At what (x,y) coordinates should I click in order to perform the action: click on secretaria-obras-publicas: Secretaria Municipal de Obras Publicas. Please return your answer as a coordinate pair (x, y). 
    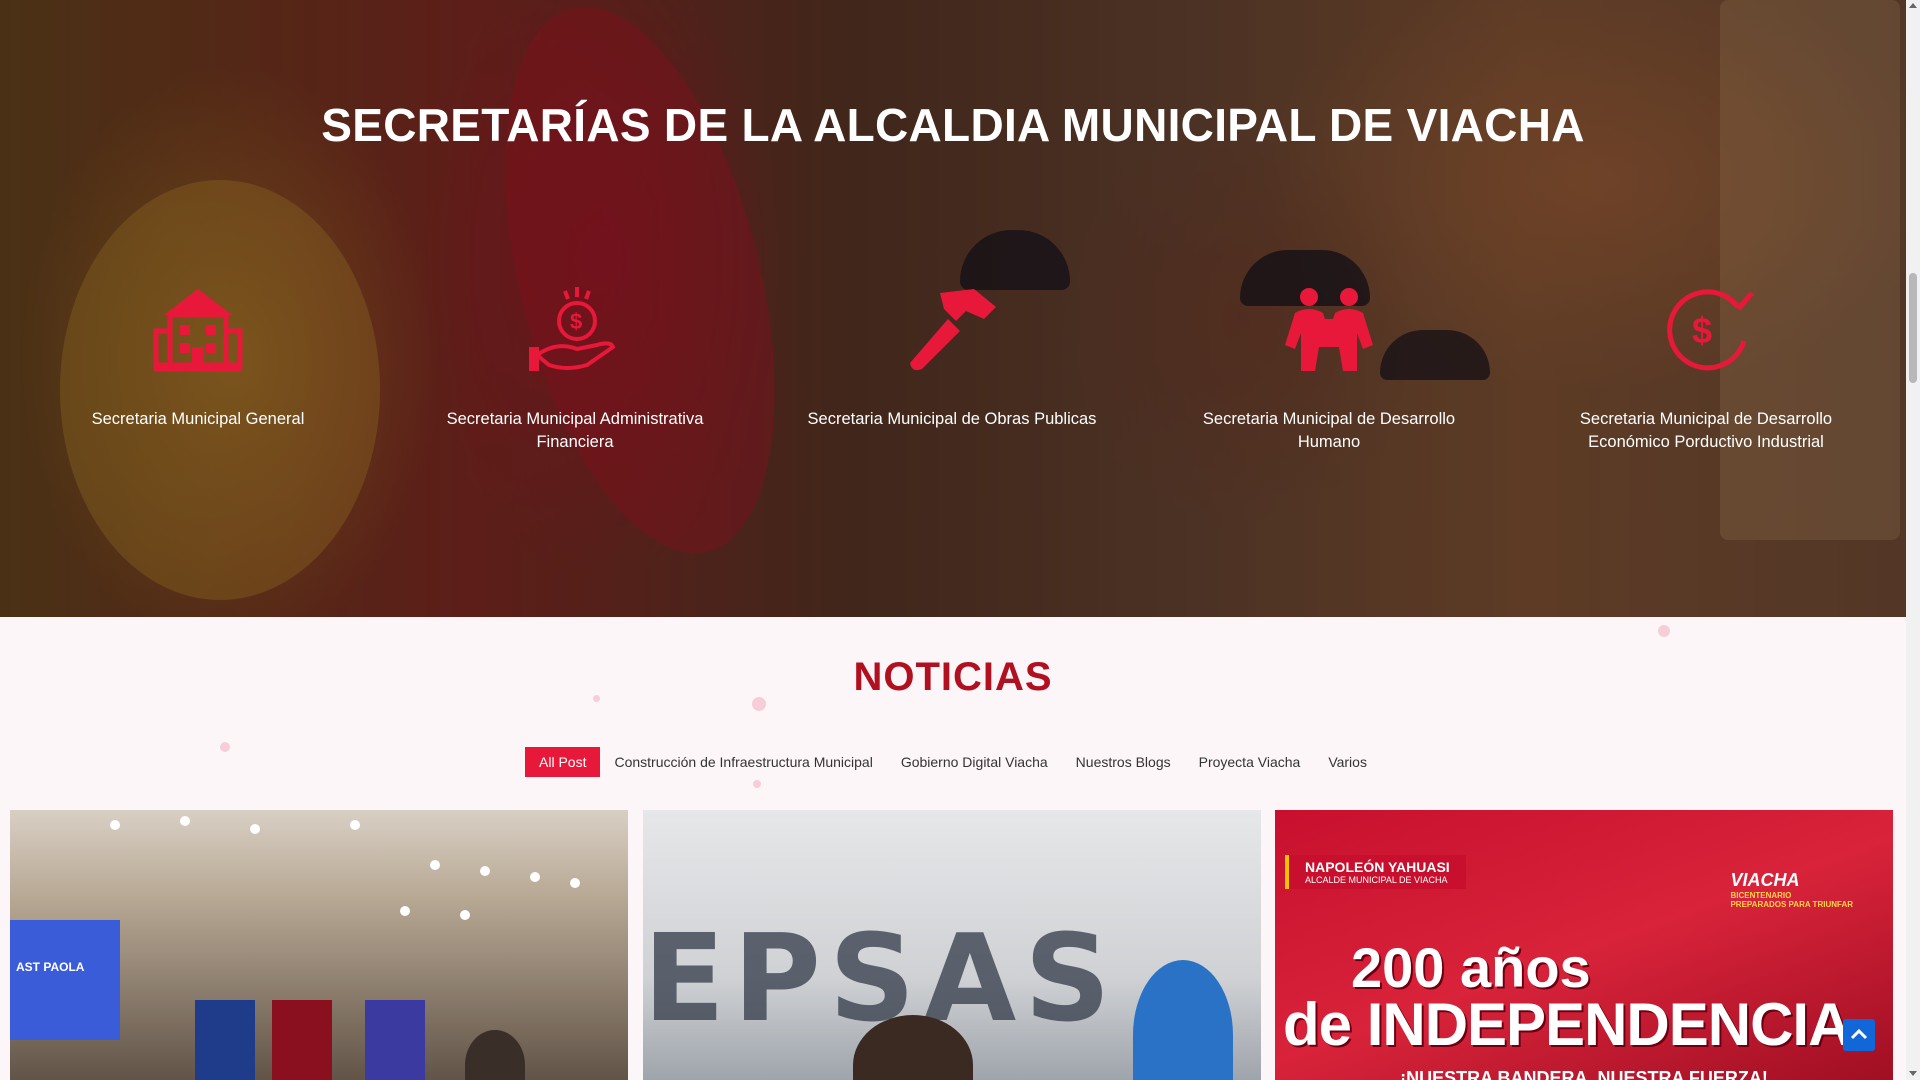
    Looking at the image, I should click on (952, 358).